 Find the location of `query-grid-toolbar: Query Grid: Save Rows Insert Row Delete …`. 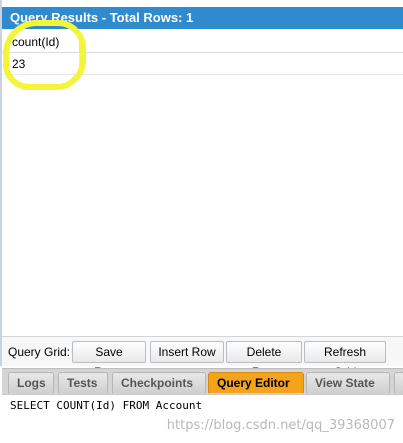

query-grid-toolbar: Query Grid: Save Rows Insert Row Delete … is located at coordinates (202, 357).